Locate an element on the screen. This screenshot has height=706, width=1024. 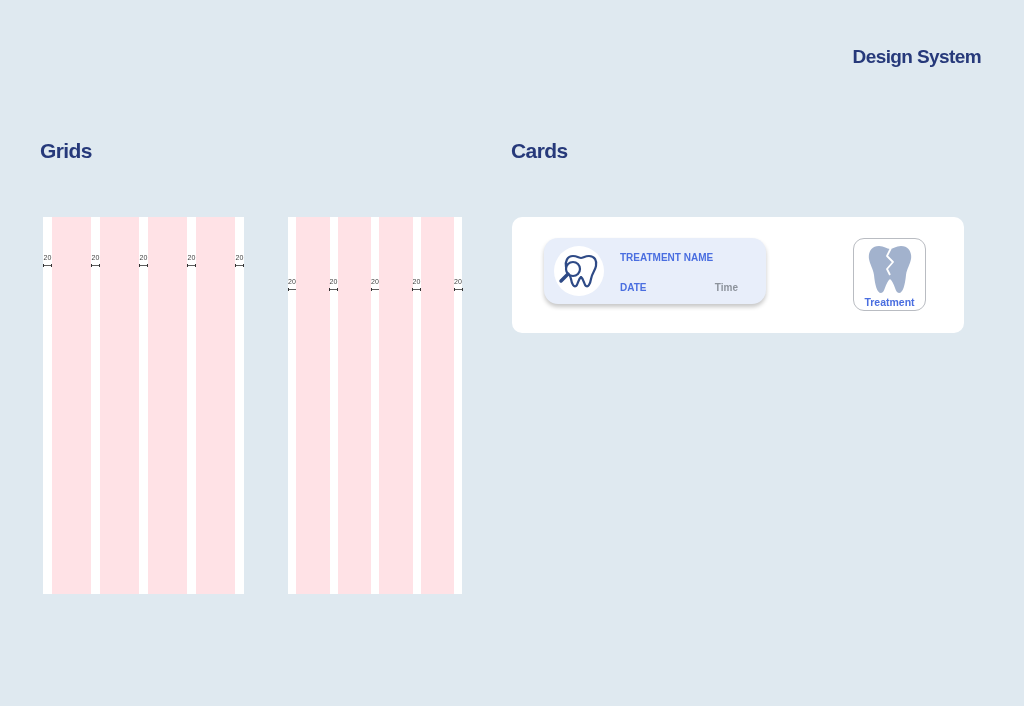
treatment-name: TREATMENT NAME is located at coordinates (667, 258).